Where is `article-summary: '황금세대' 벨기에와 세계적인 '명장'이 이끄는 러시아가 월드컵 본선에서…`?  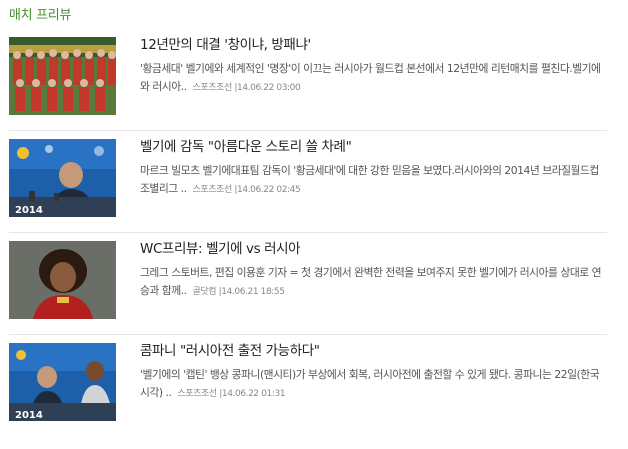
article-summary: '황금세대' 벨기에와 세계적인 '명장'이 이끄는 러시아가 월드컵 본선에서… is located at coordinates (372, 78).